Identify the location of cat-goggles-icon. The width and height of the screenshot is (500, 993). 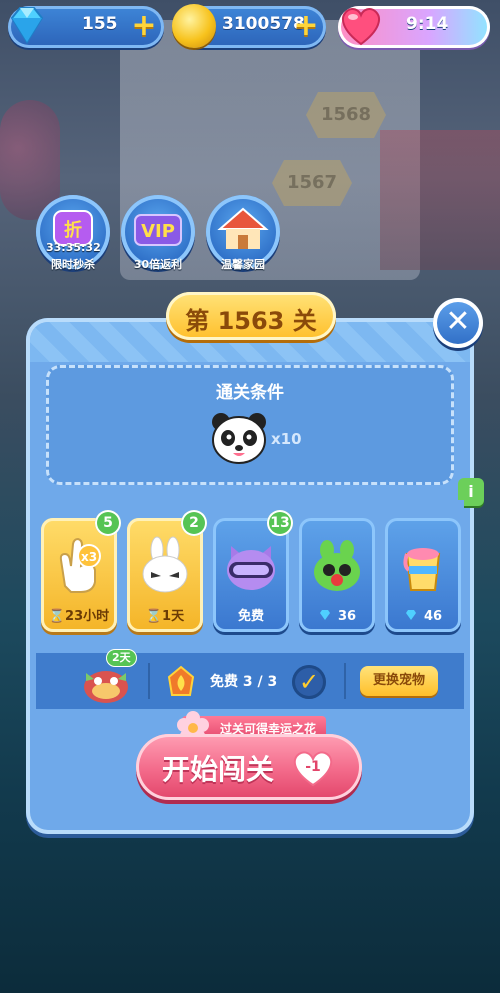
(251, 568).